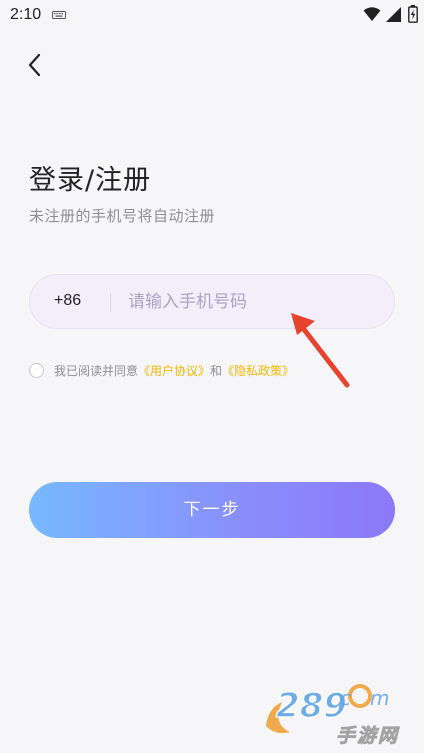  What do you see at coordinates (212, 15) in the screenshot?
I see `status-bar: 2:10` at bounding box center [212, 15].